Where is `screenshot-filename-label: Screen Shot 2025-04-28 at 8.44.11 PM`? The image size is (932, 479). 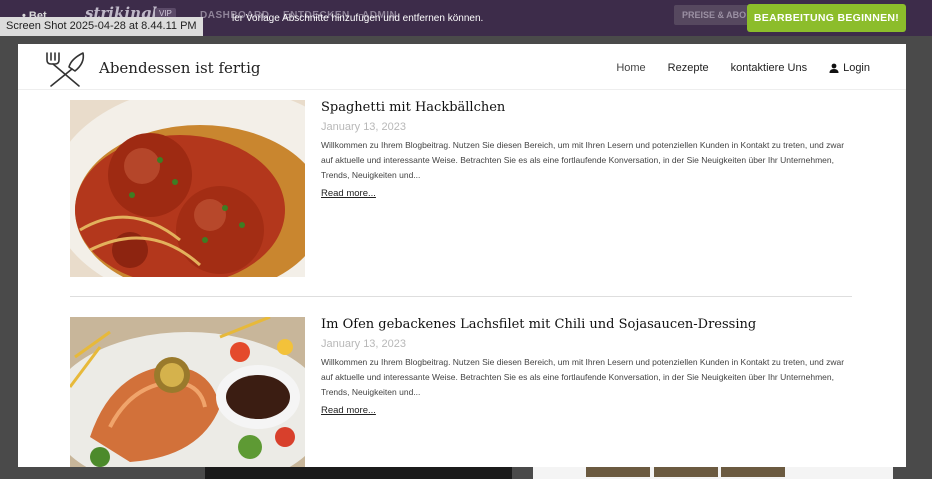
screenshot-filename-label: Screen Shot 2025-04-28 at 8.44.11 PM is located at coordinates (101, 26).